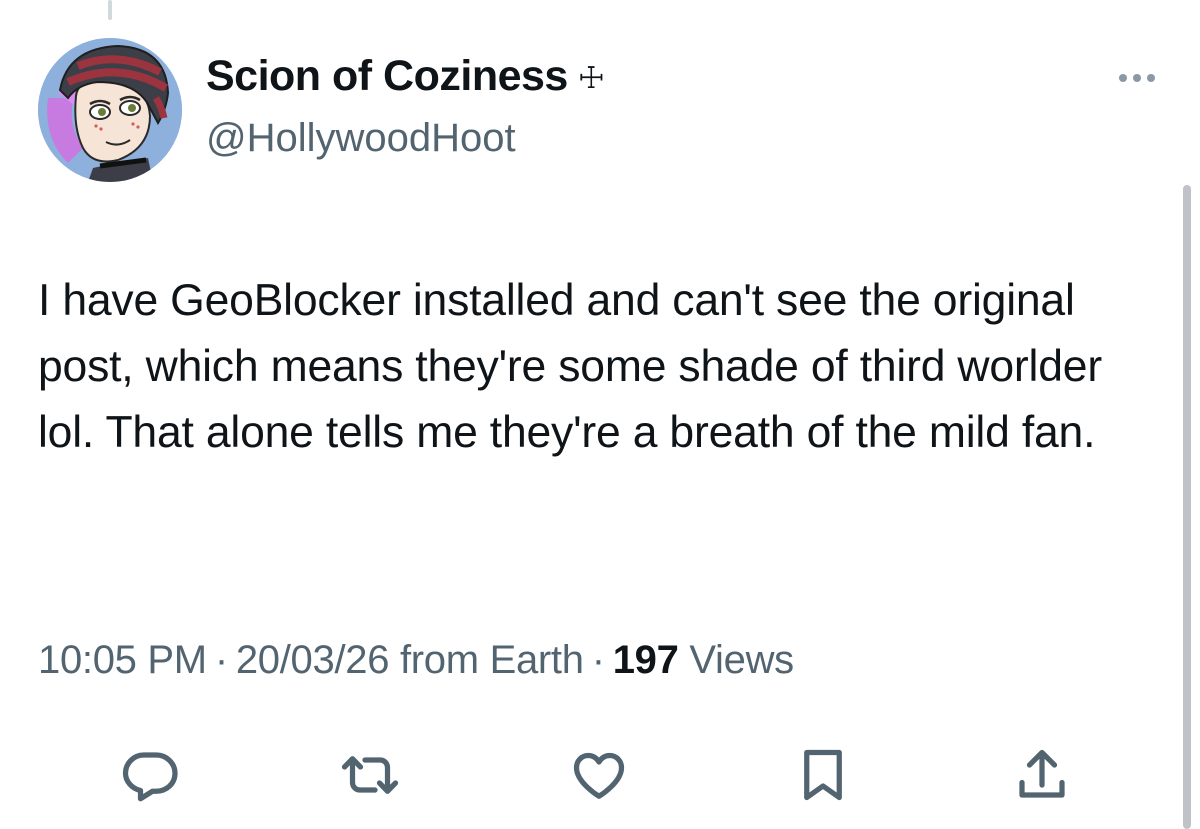 The height and width of the screenshot is (829, 1200). I want to click on reply-icon, so click(150, 777).